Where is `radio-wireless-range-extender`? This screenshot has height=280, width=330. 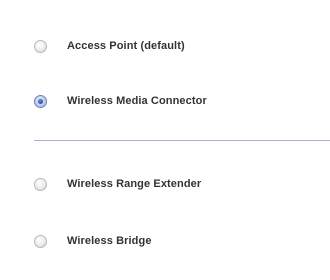 radio-wireless-range-extender is located at coordinates (40, 184).